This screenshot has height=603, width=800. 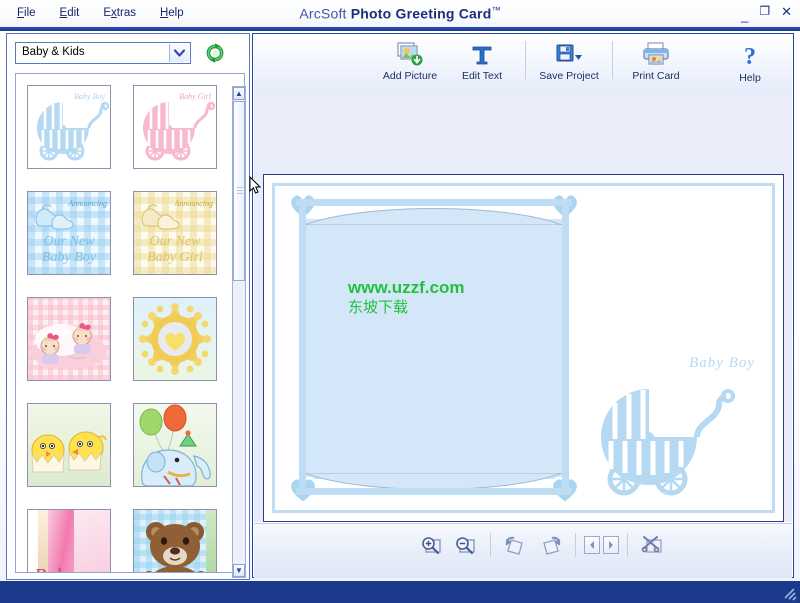 What do you see at coordinates (421, 13) in the screenshot?
I see `title-product: Photo Greeting Card` at bounding box center [421, 13].